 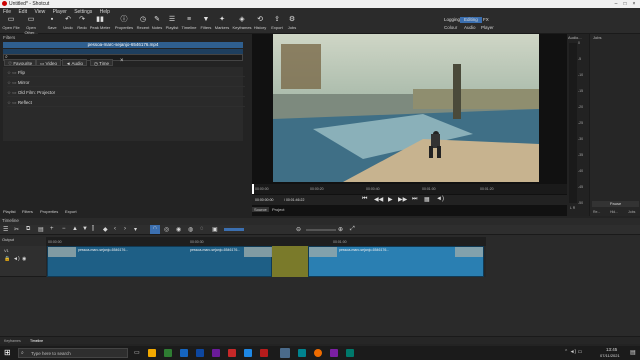 What do you see at coordinates (616, 4) in the screenshot?
I see `minimize-icon: –` at bounding box center [616, 4].